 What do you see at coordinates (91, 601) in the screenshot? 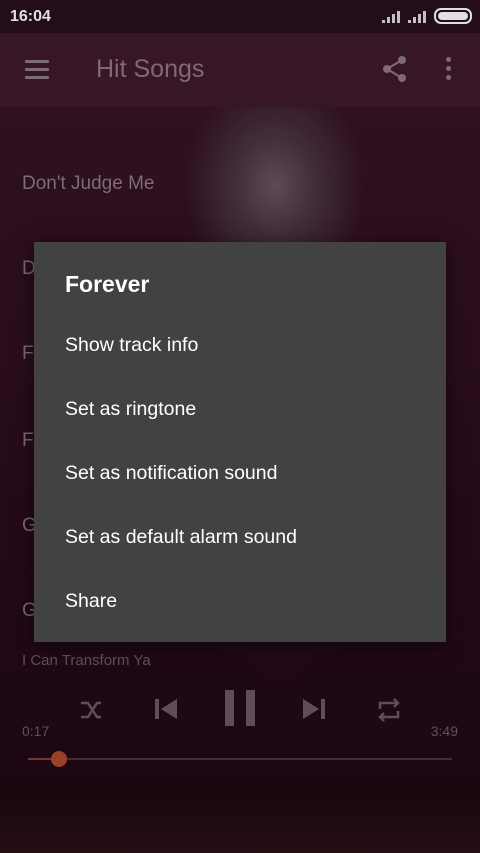
I see `share-option: Share` at bounding box center [91, 601].